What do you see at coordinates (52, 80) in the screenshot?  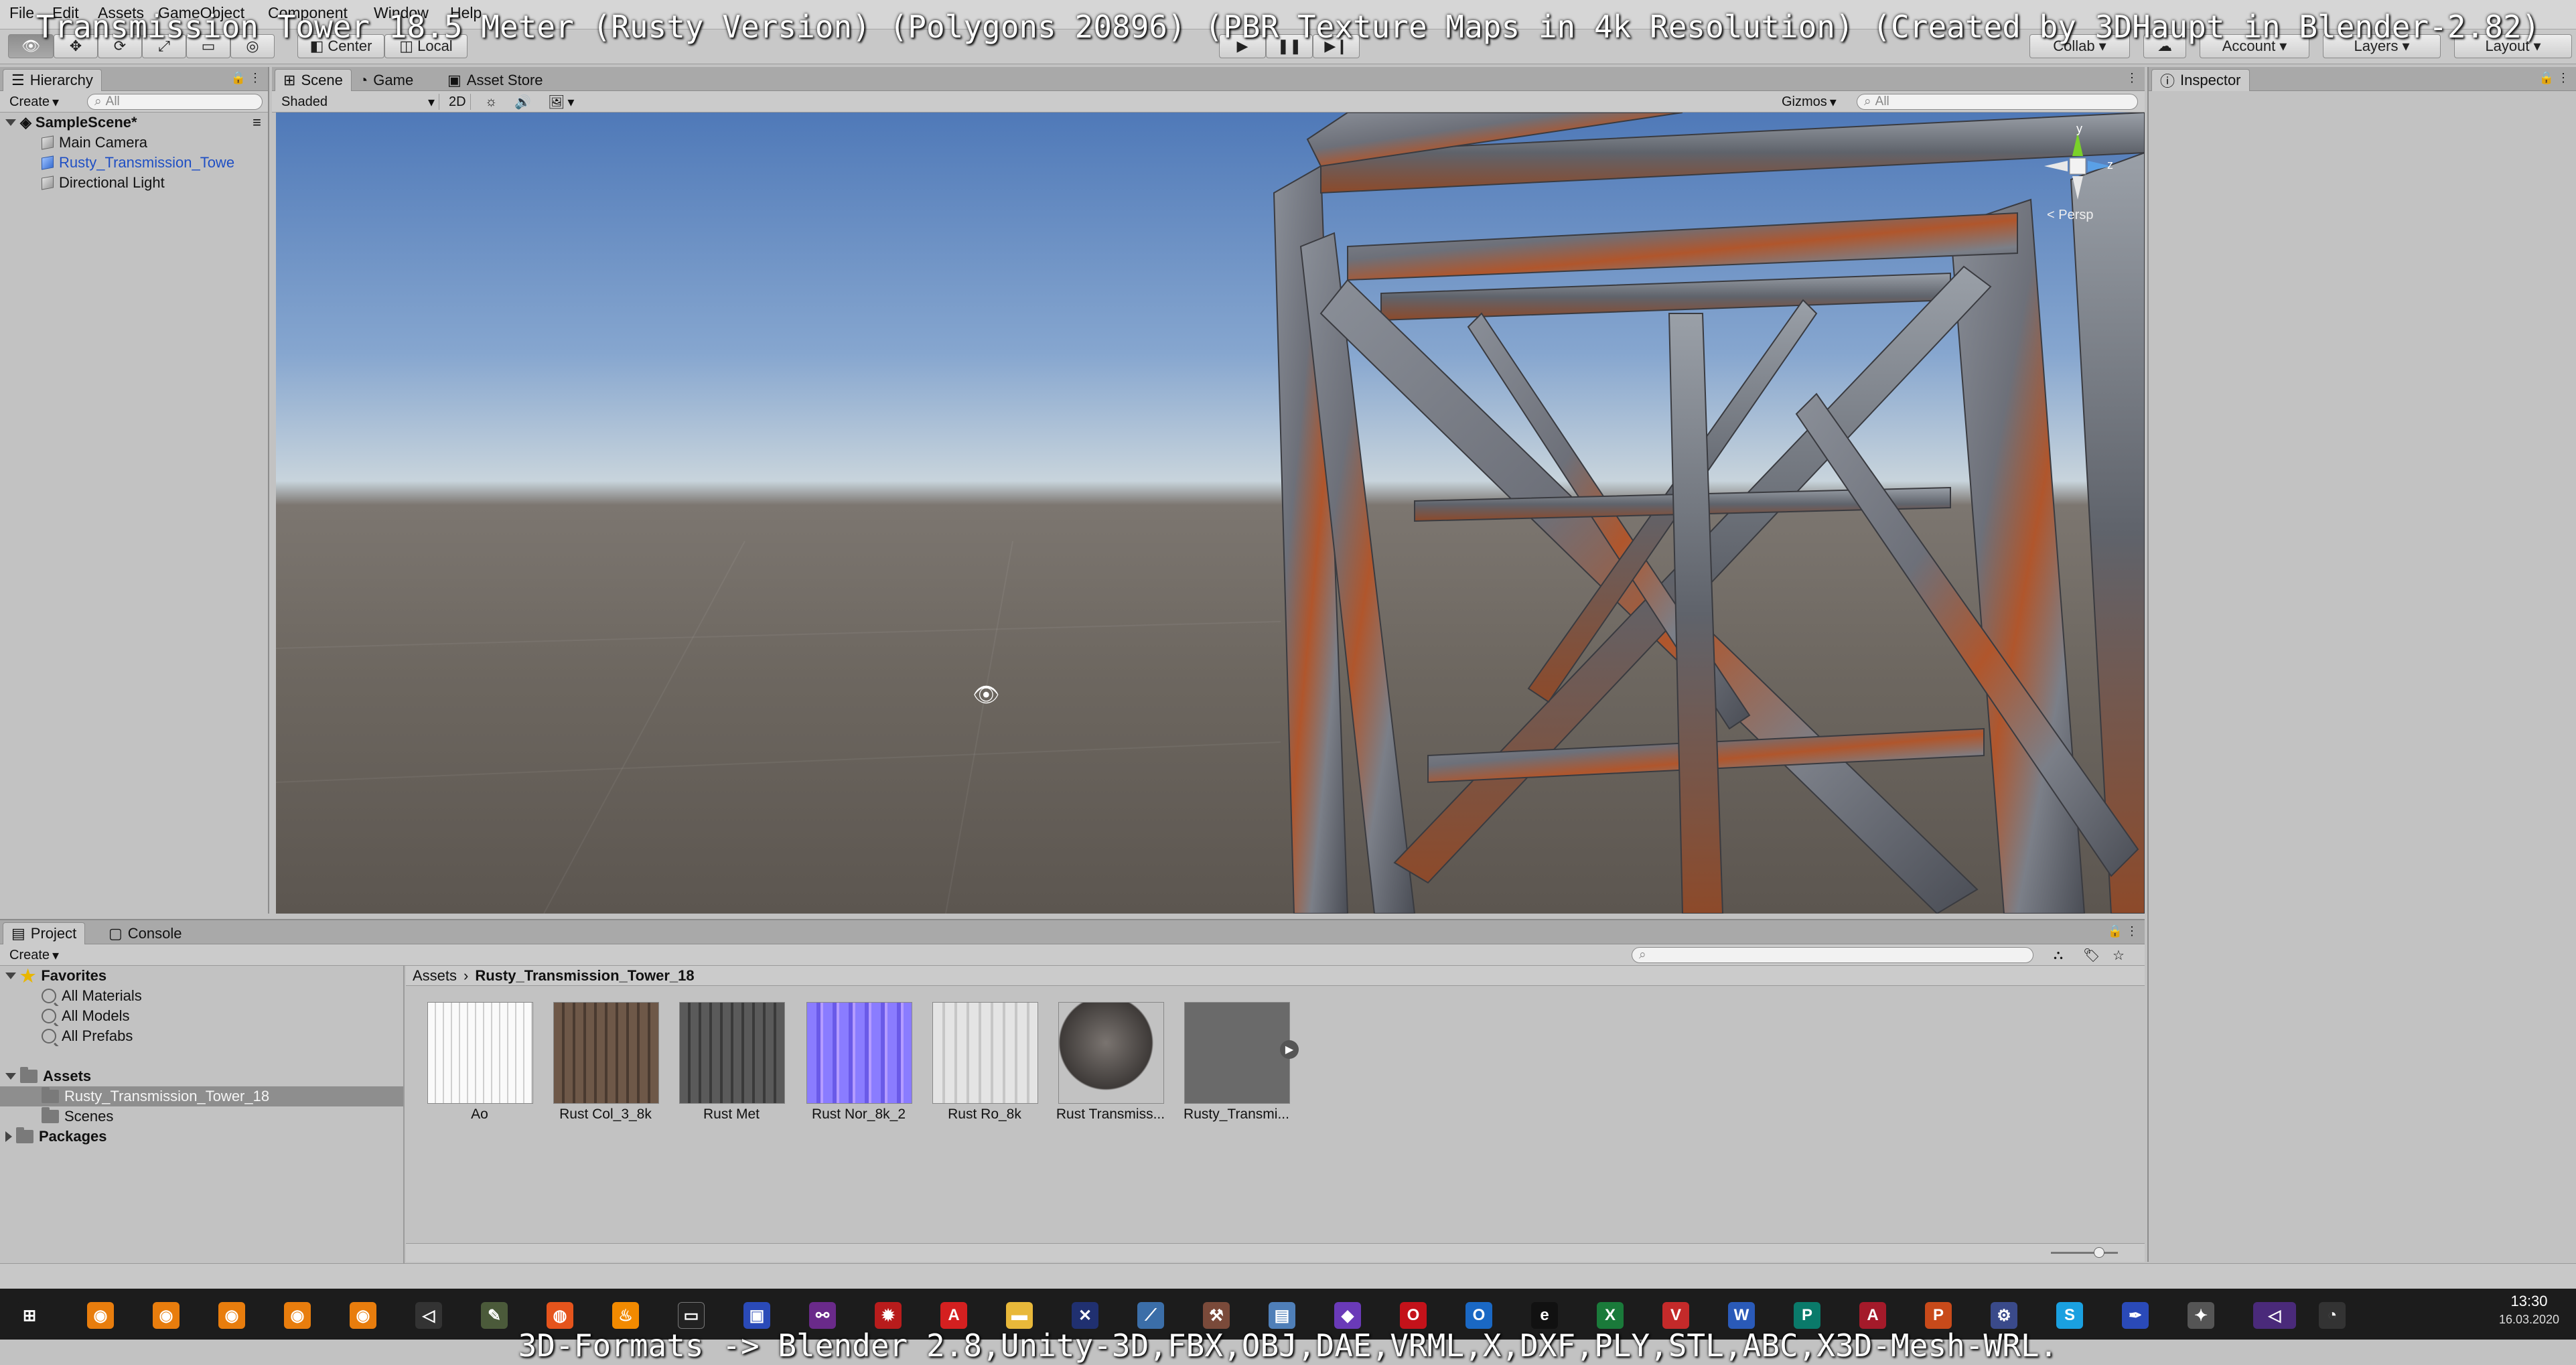 I see `tab-hierarchy: ☰ Hierarchy` at bounding box center [52, 80].